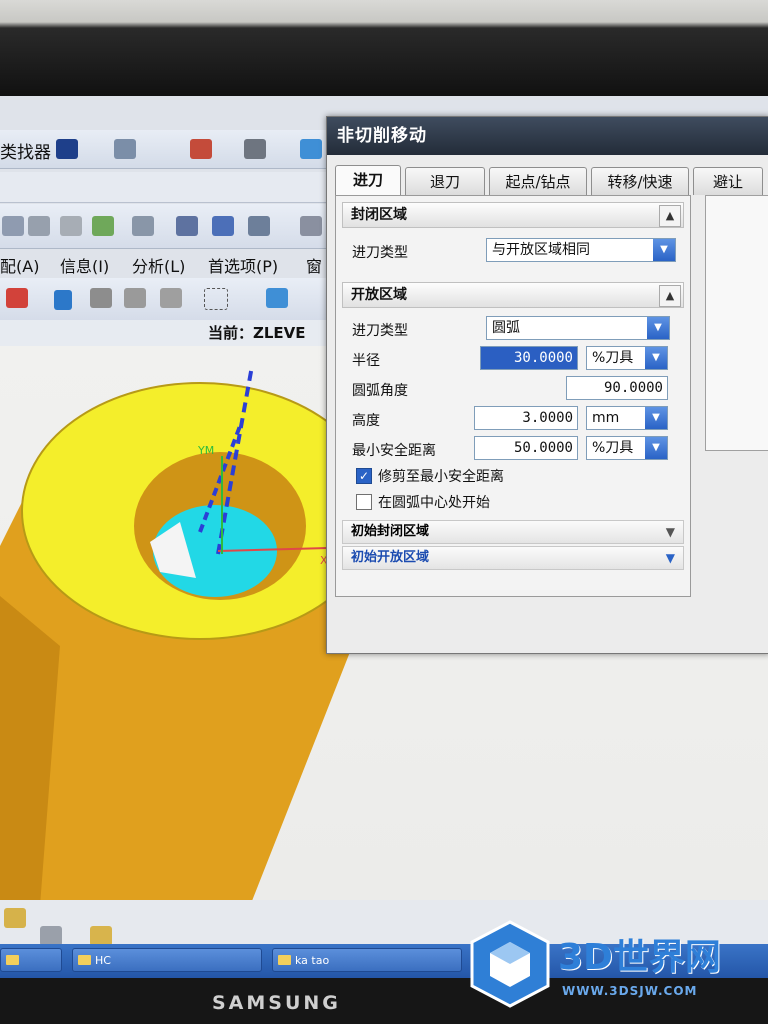  I want to click on height-unit-select: mm ▼, so click(627, 418).